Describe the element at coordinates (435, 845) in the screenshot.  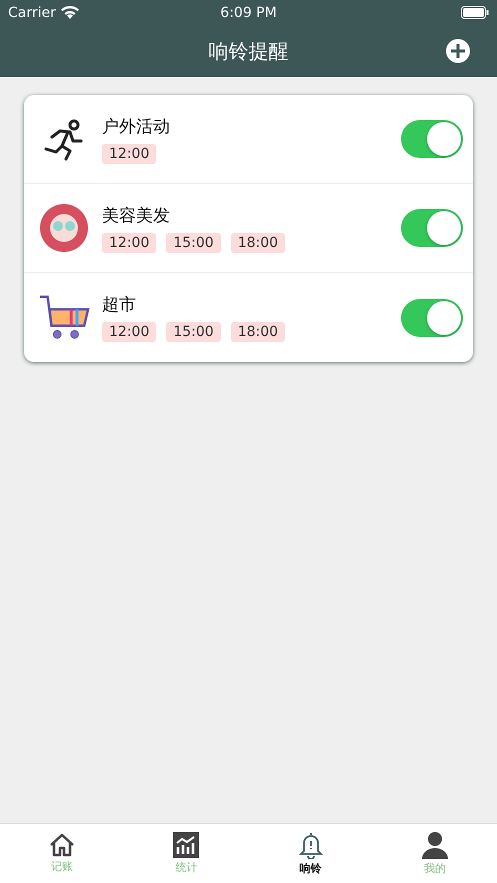
I see `person-icon` at that location.